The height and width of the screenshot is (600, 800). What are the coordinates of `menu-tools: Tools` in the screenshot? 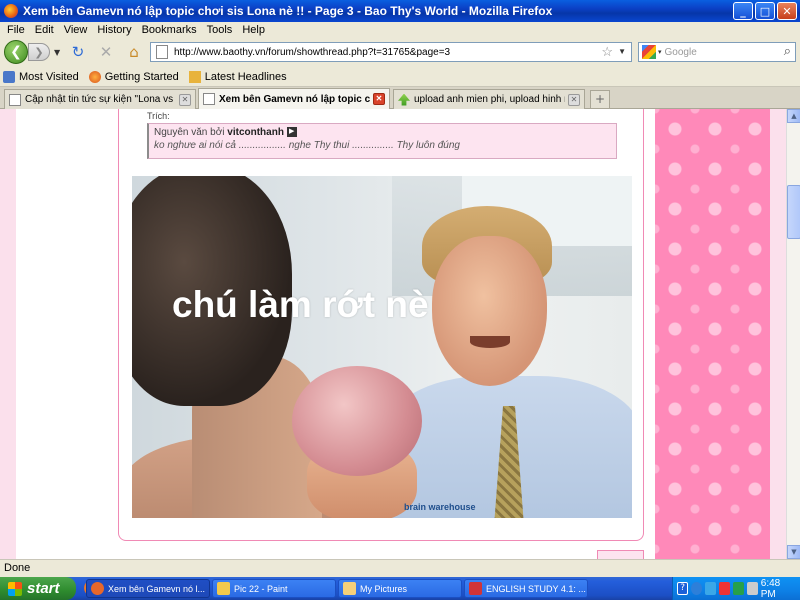 It's located at (220, 30).